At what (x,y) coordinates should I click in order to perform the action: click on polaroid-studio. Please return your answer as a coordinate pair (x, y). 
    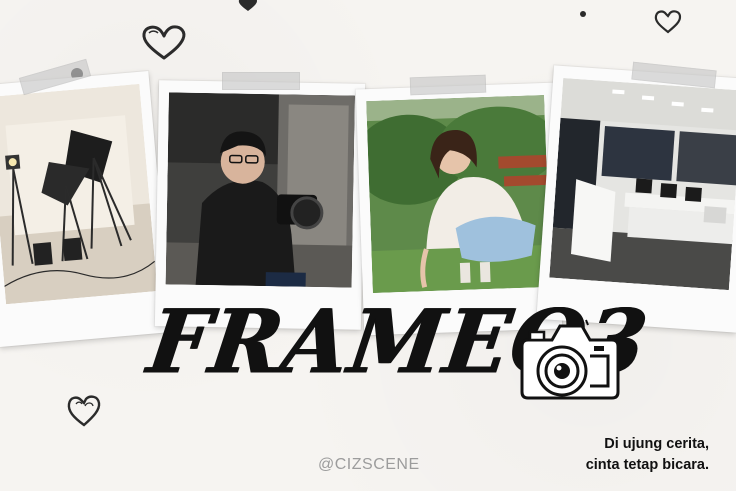
    Looking at the image, I should click on (86, 209).